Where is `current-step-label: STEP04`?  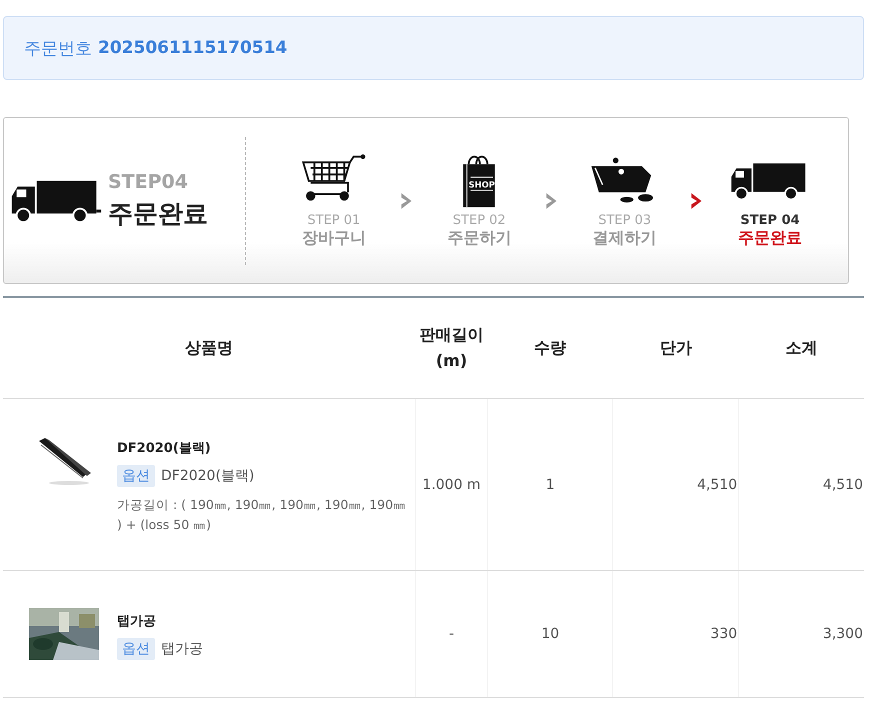
current-step-label: STEP04 is located at coordinates (148, 182).